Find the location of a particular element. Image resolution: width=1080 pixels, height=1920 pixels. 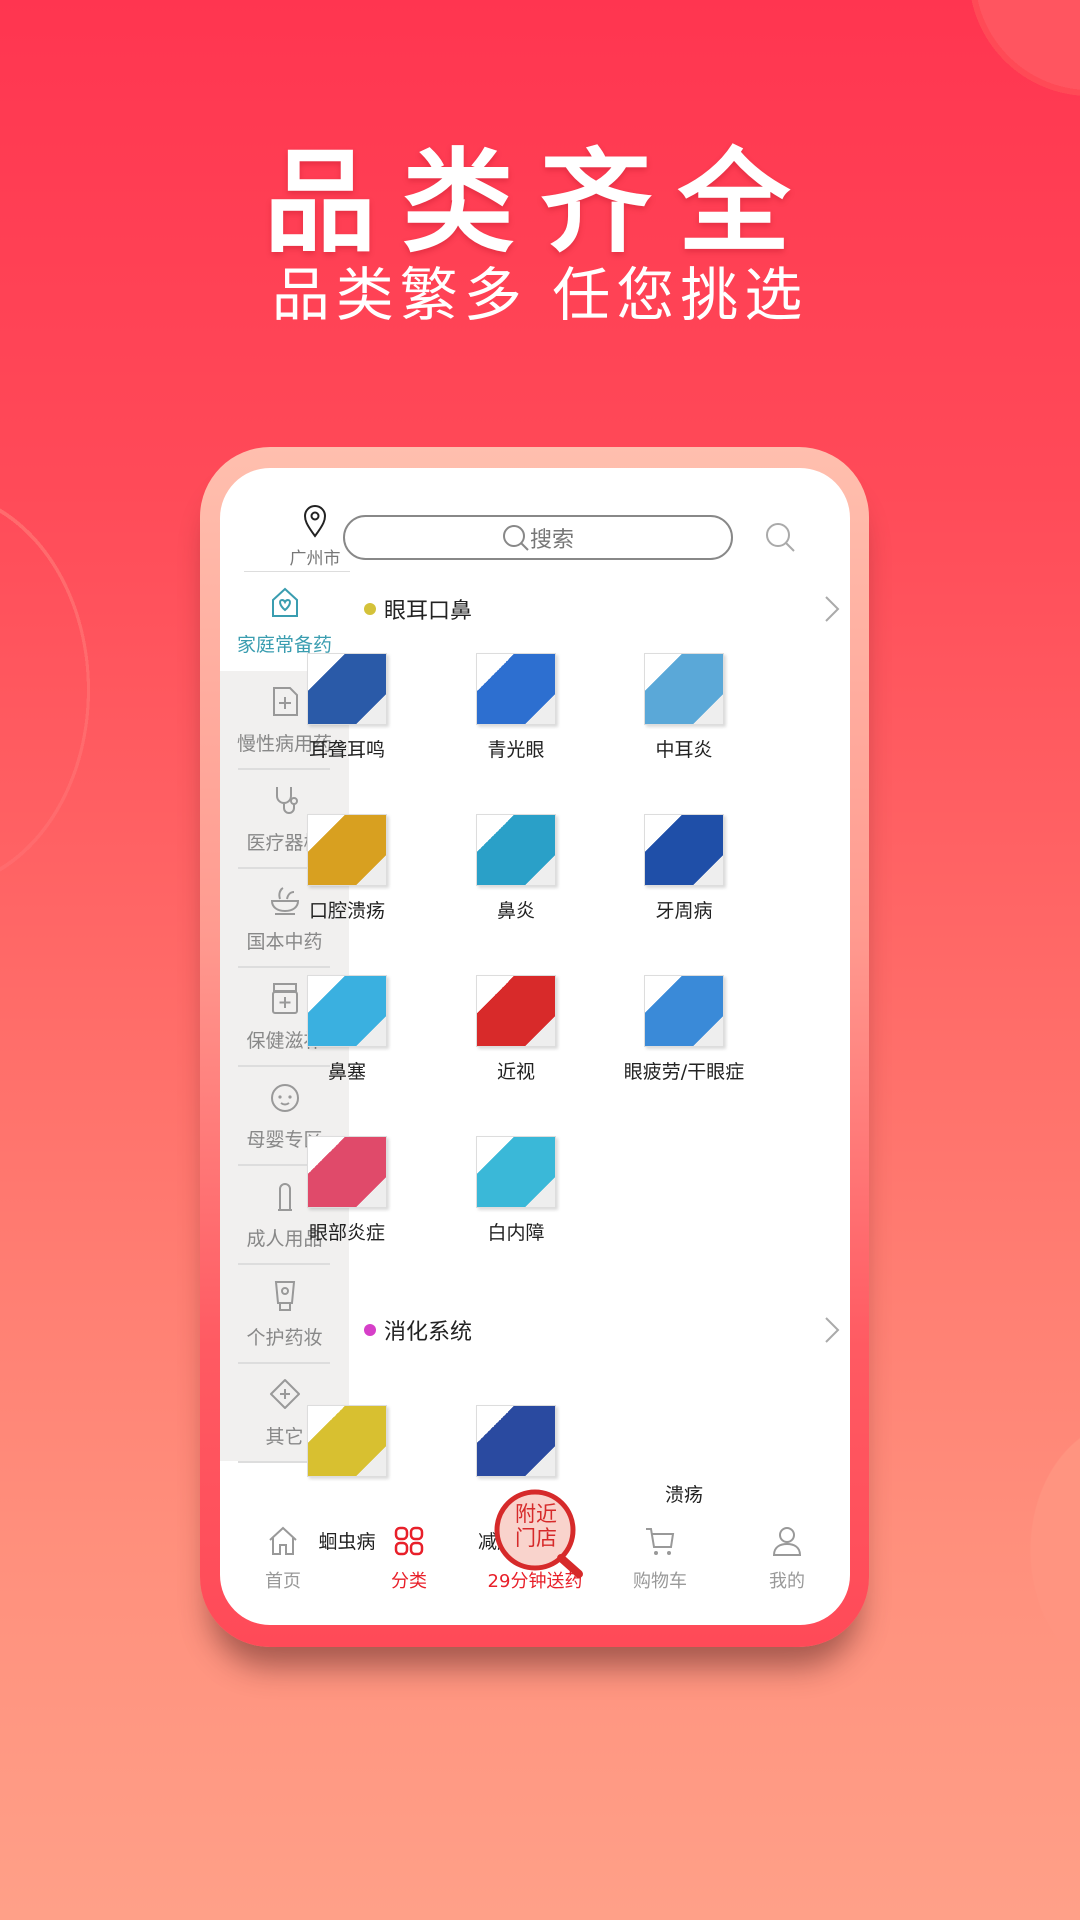

search-placeholder: 搜索 is located at coordinates (551, 540).